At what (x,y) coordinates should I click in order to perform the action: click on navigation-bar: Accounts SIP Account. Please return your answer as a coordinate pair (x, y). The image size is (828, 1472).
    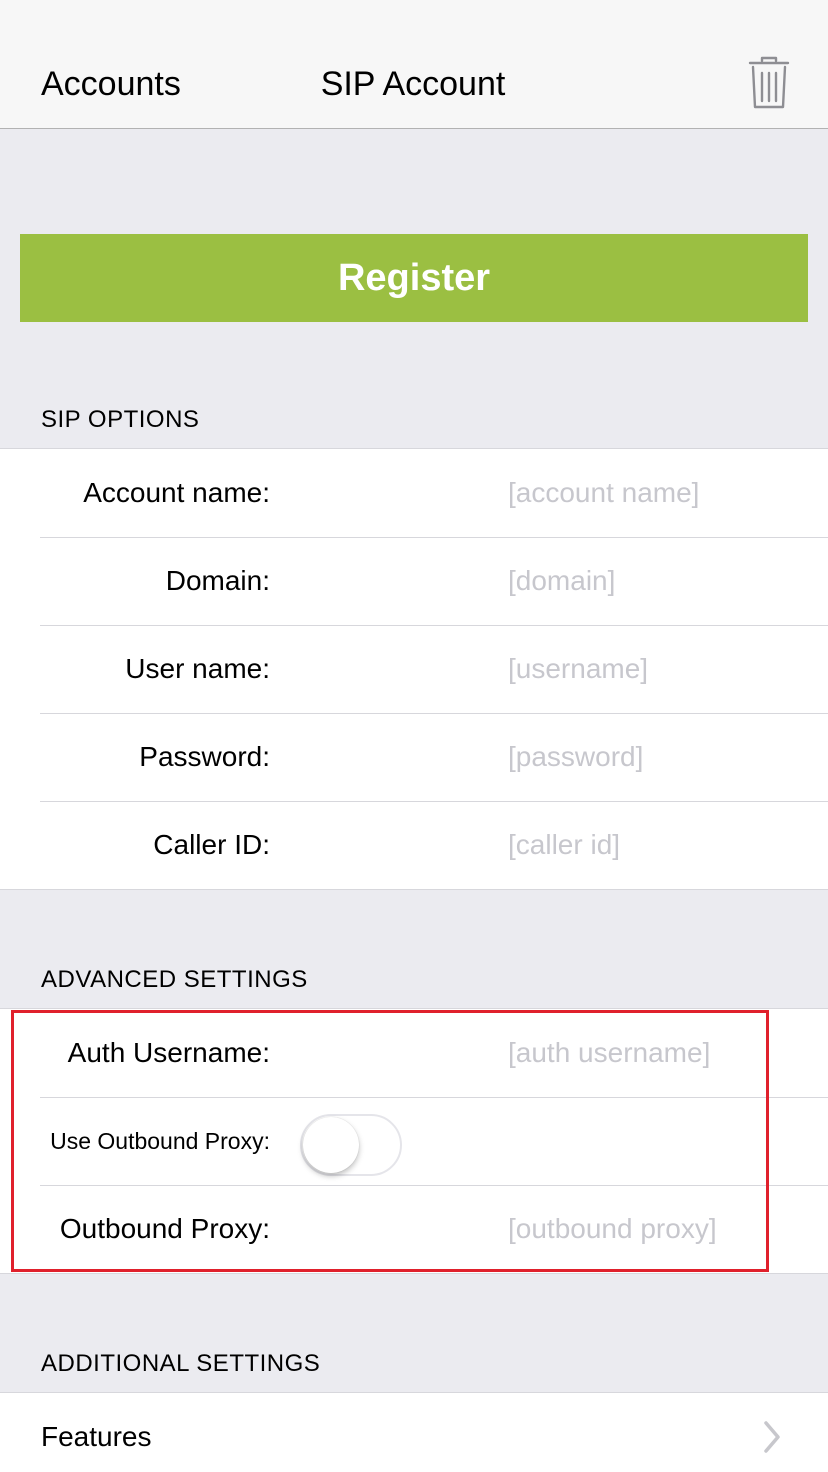
    Looking at the image, I should click on (414, 64).